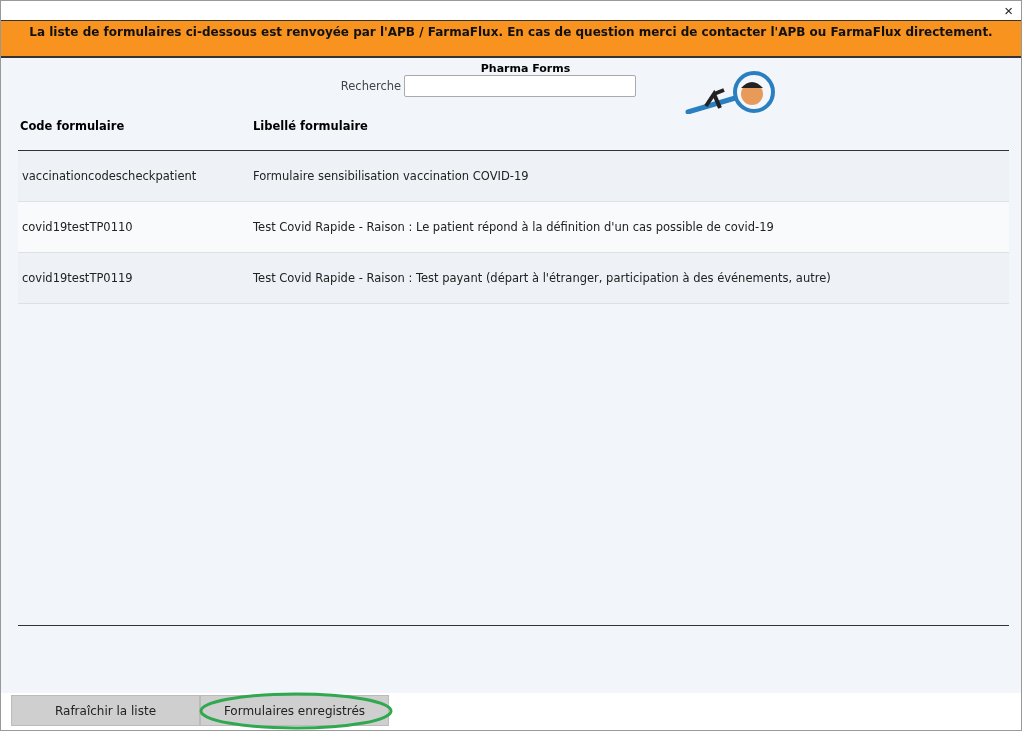 The width and height of the screenshot is (1024, 733). Describe the element at coordinates (77, 227) in the screenshot. I see `table-cell-text: covid19testTP0110` at that location.